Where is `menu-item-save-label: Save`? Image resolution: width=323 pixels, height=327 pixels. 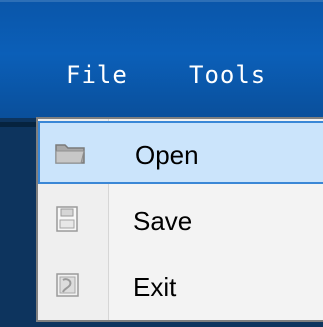
menu-item-save-label: Save is located at coordinates (163, 221).